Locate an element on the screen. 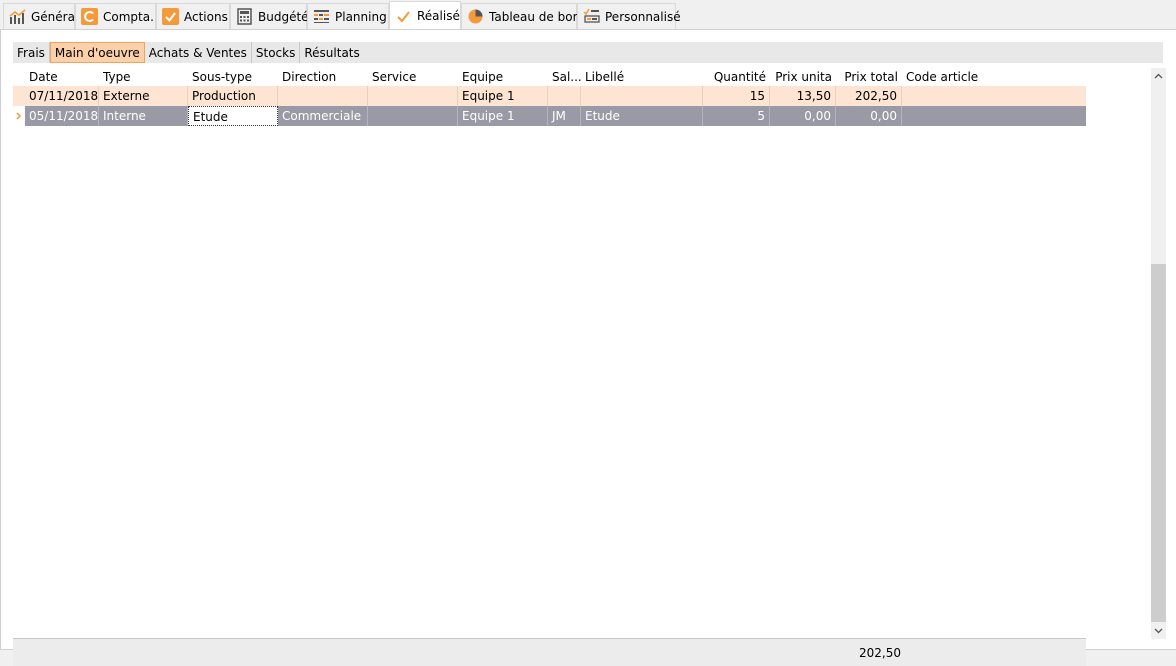 The height and width of the screenshot is (666, 1176). col-header-service: Service is located at coordinates (413, 77).